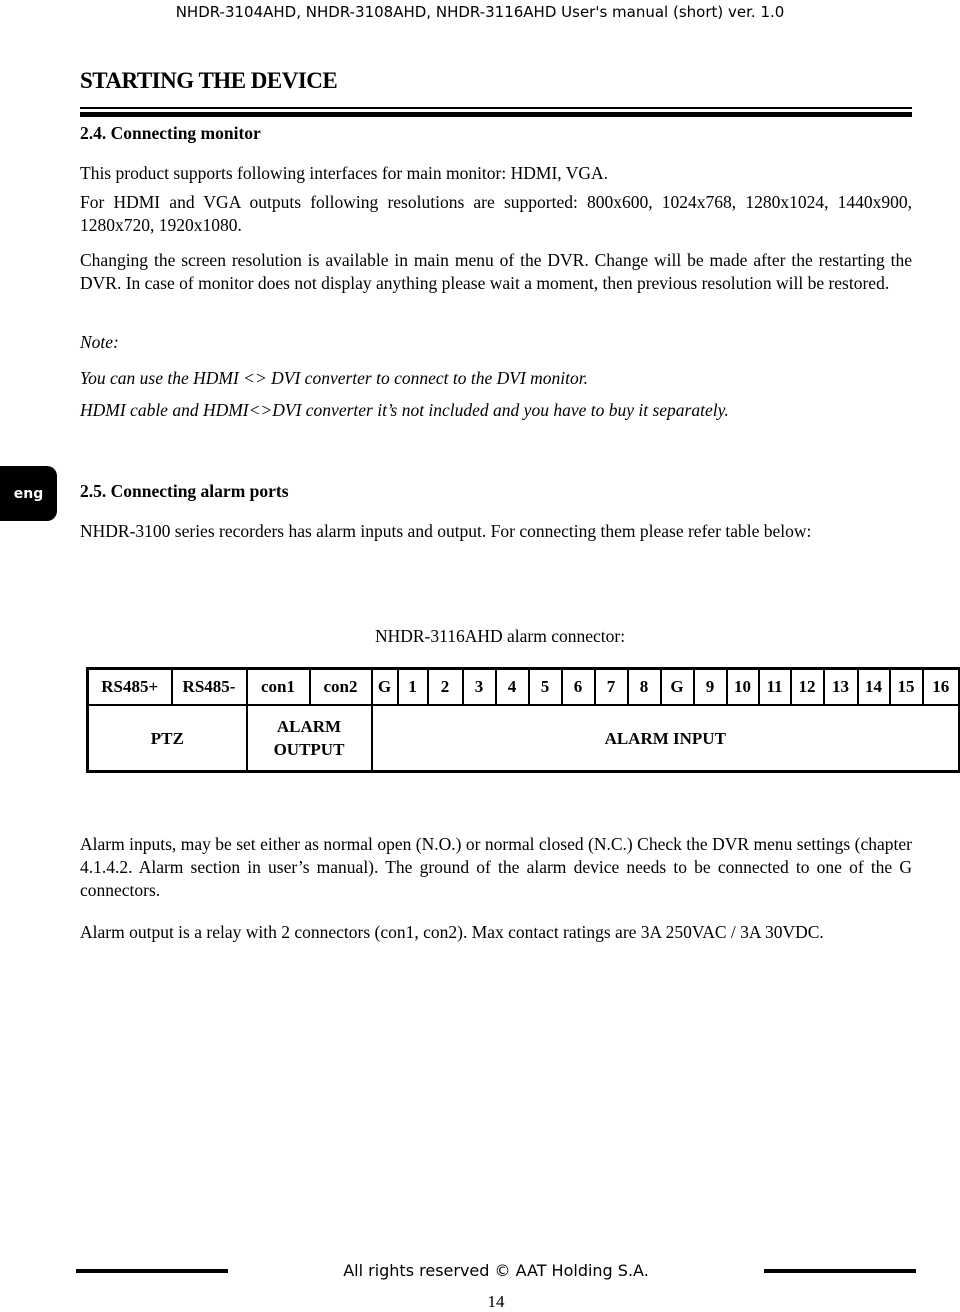  What do you see at coordinates (479, 686) in the screenshot?
I see `pin-cell: 3` at bounding box center [479, 686].